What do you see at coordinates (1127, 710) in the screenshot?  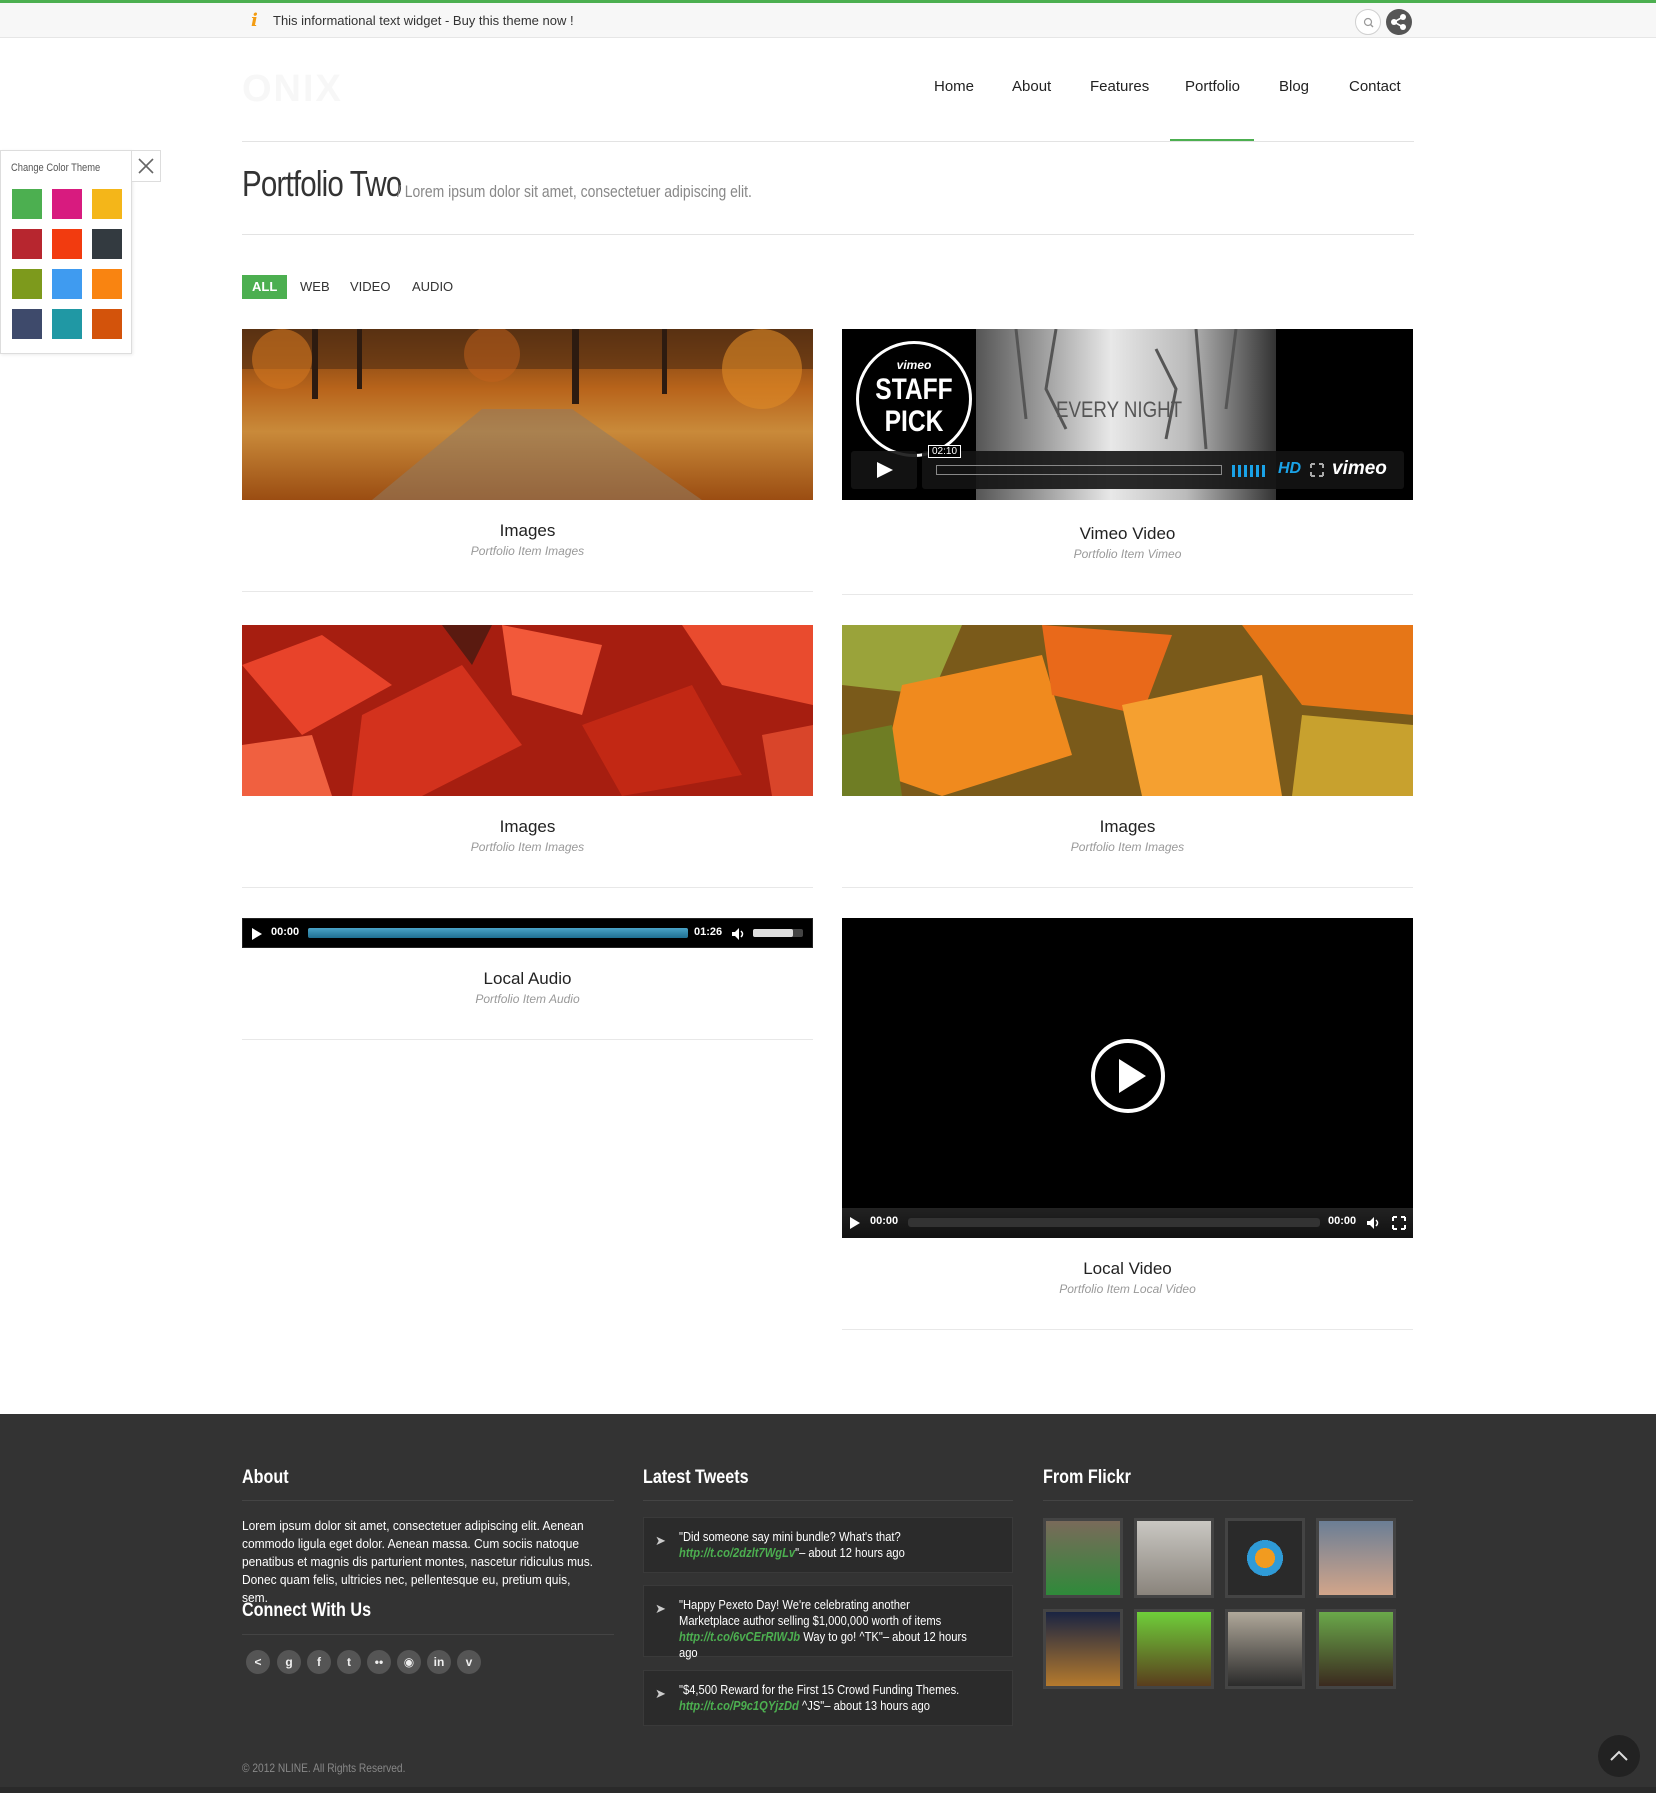 I see `portfolio-thumbnail-orange-leaves` at bounding box center [1127, 710].